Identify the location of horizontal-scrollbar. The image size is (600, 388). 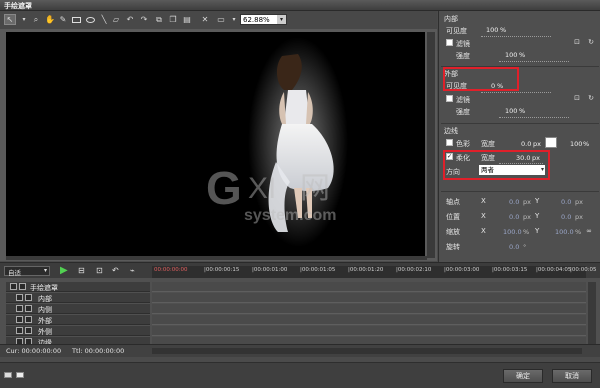
(216, 258).